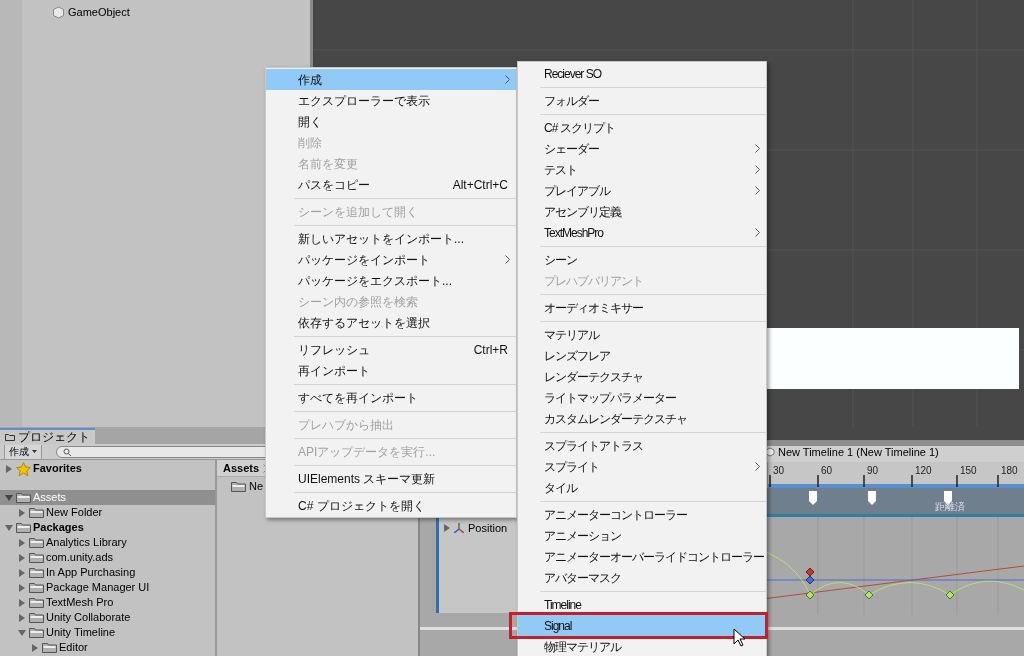  What do you see at coordinates (642, 232) in the screenshot?
I see `menu-item: TextMeshPro` at bounding box center [642, 232].